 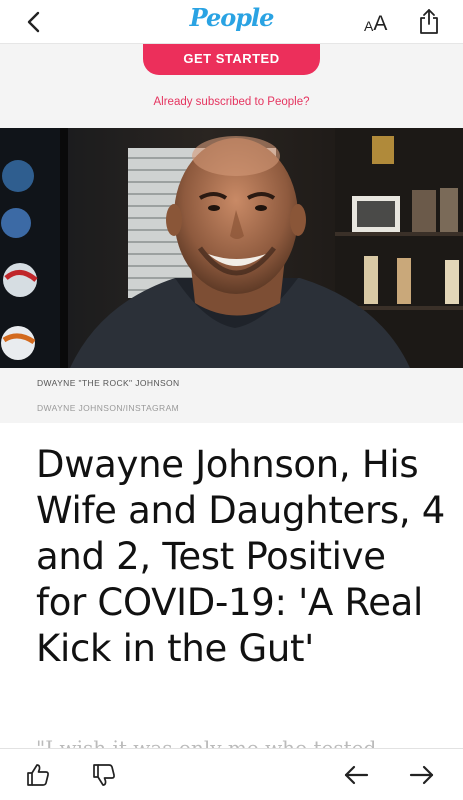 What do you see at coordinates (108, 408) in the screenshot?
I see `photo-credit: DWAYNE JOHNSON/INSTAGRAM` at bounding box center [108, 408].